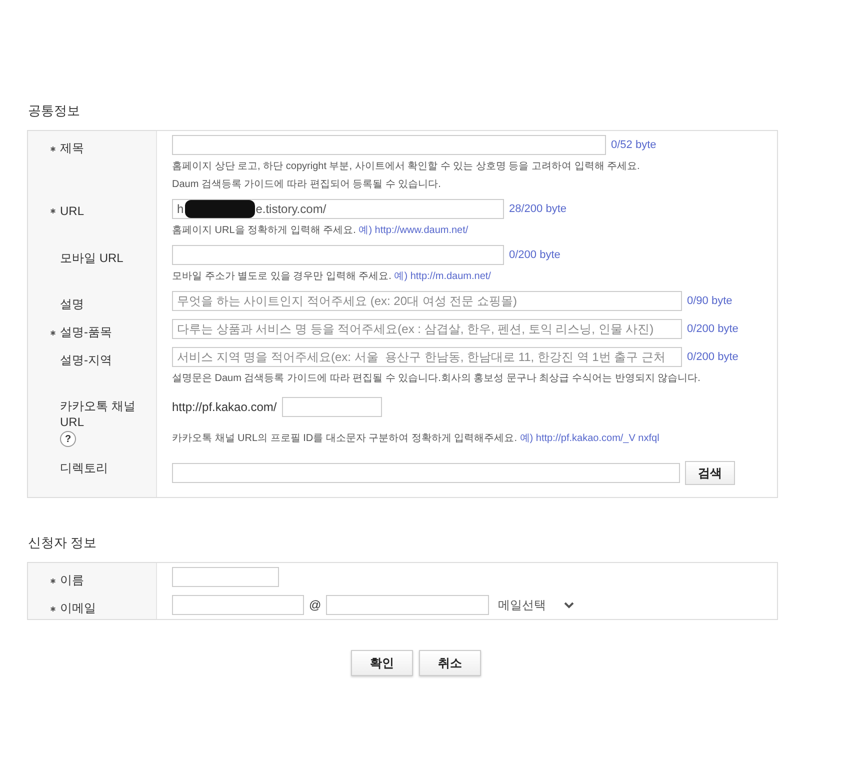 Image resolution: width=854 pixels, height=761 pixels. What do you see at coordinates (54, 111) in the screenshot?
I see `section-title: 공통정보` at bounding box center [54, 111].